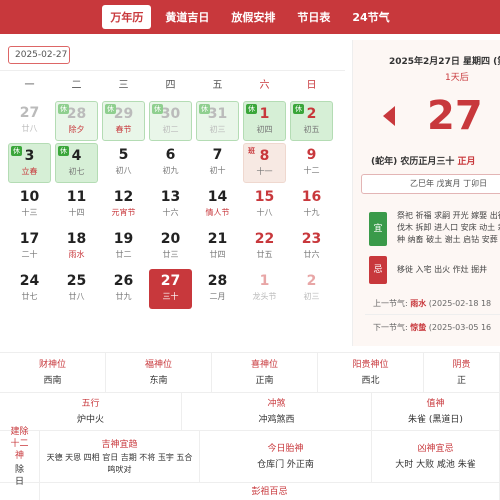 This screenshot has height=500, width=500. Describe the element at coordinates (285, 464) in the screenshot. I see `taishen-value: 仓库门 外正南` at that location.